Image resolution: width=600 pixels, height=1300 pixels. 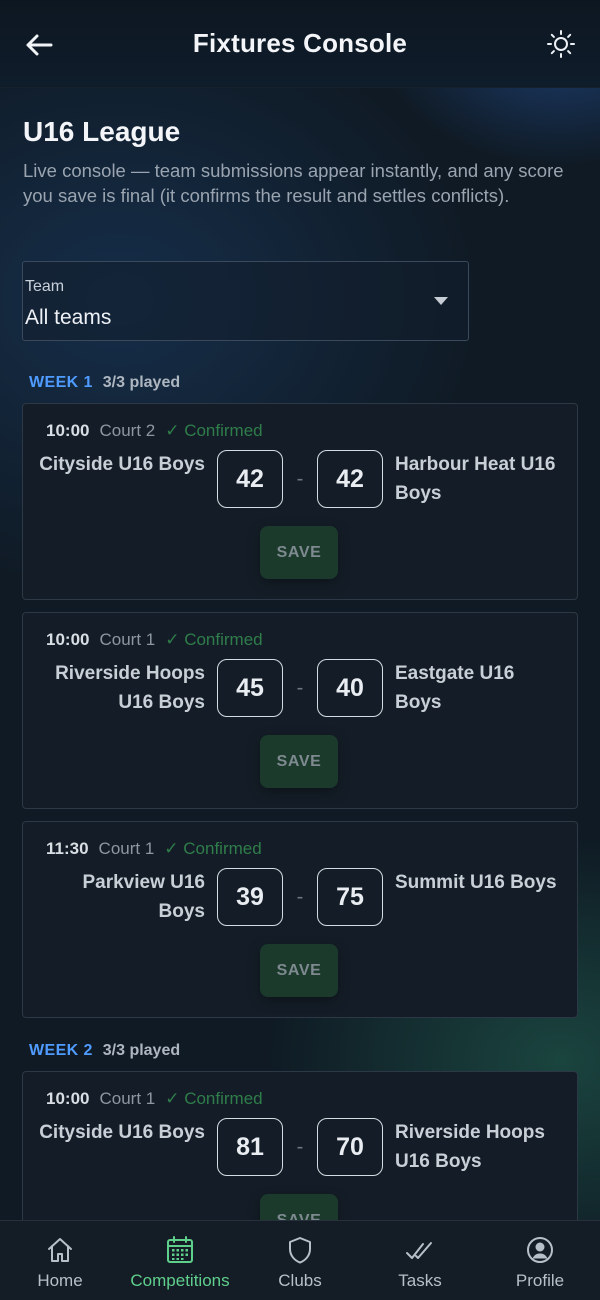 I want to click on week-header: WEEK 1 3/3 played, so click(x=104, y=383).